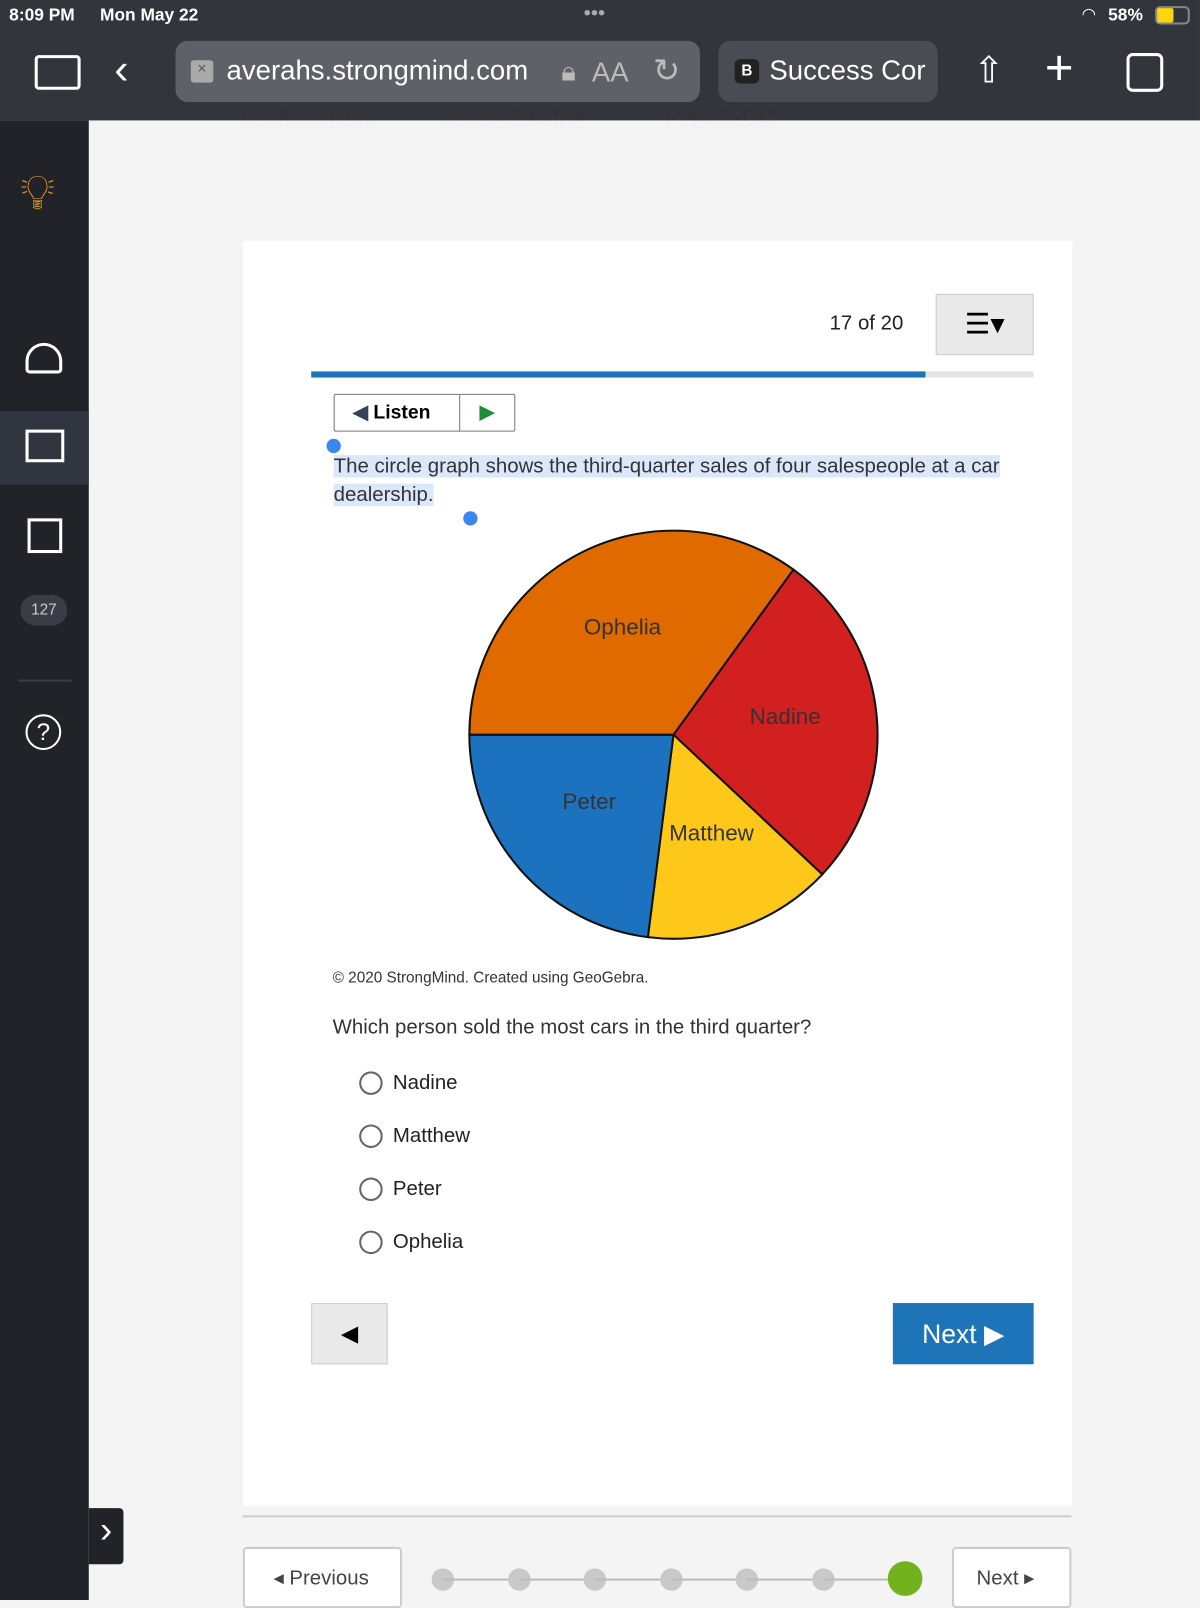  Describe the element at coordinates (618, 374) in the screenshot. I see `progress-fill` at that location.